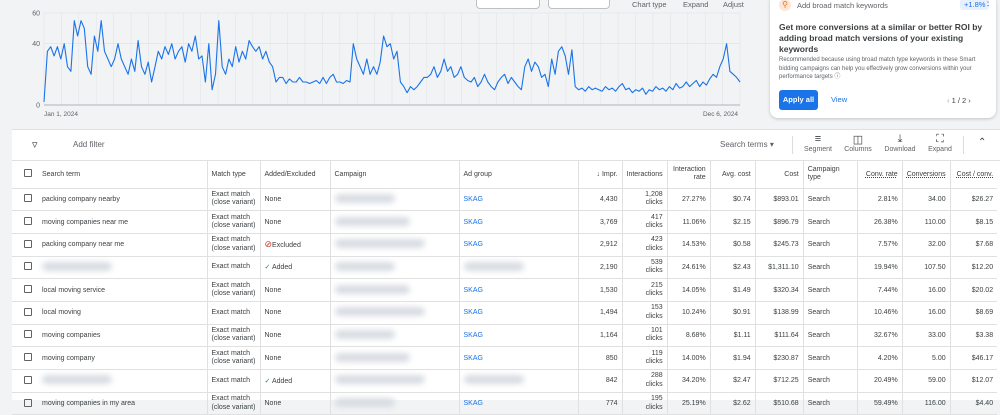  Describe the element at coordinates (89, 144) in the screenshot. I see `add-filter-button: Add filter` at that location.